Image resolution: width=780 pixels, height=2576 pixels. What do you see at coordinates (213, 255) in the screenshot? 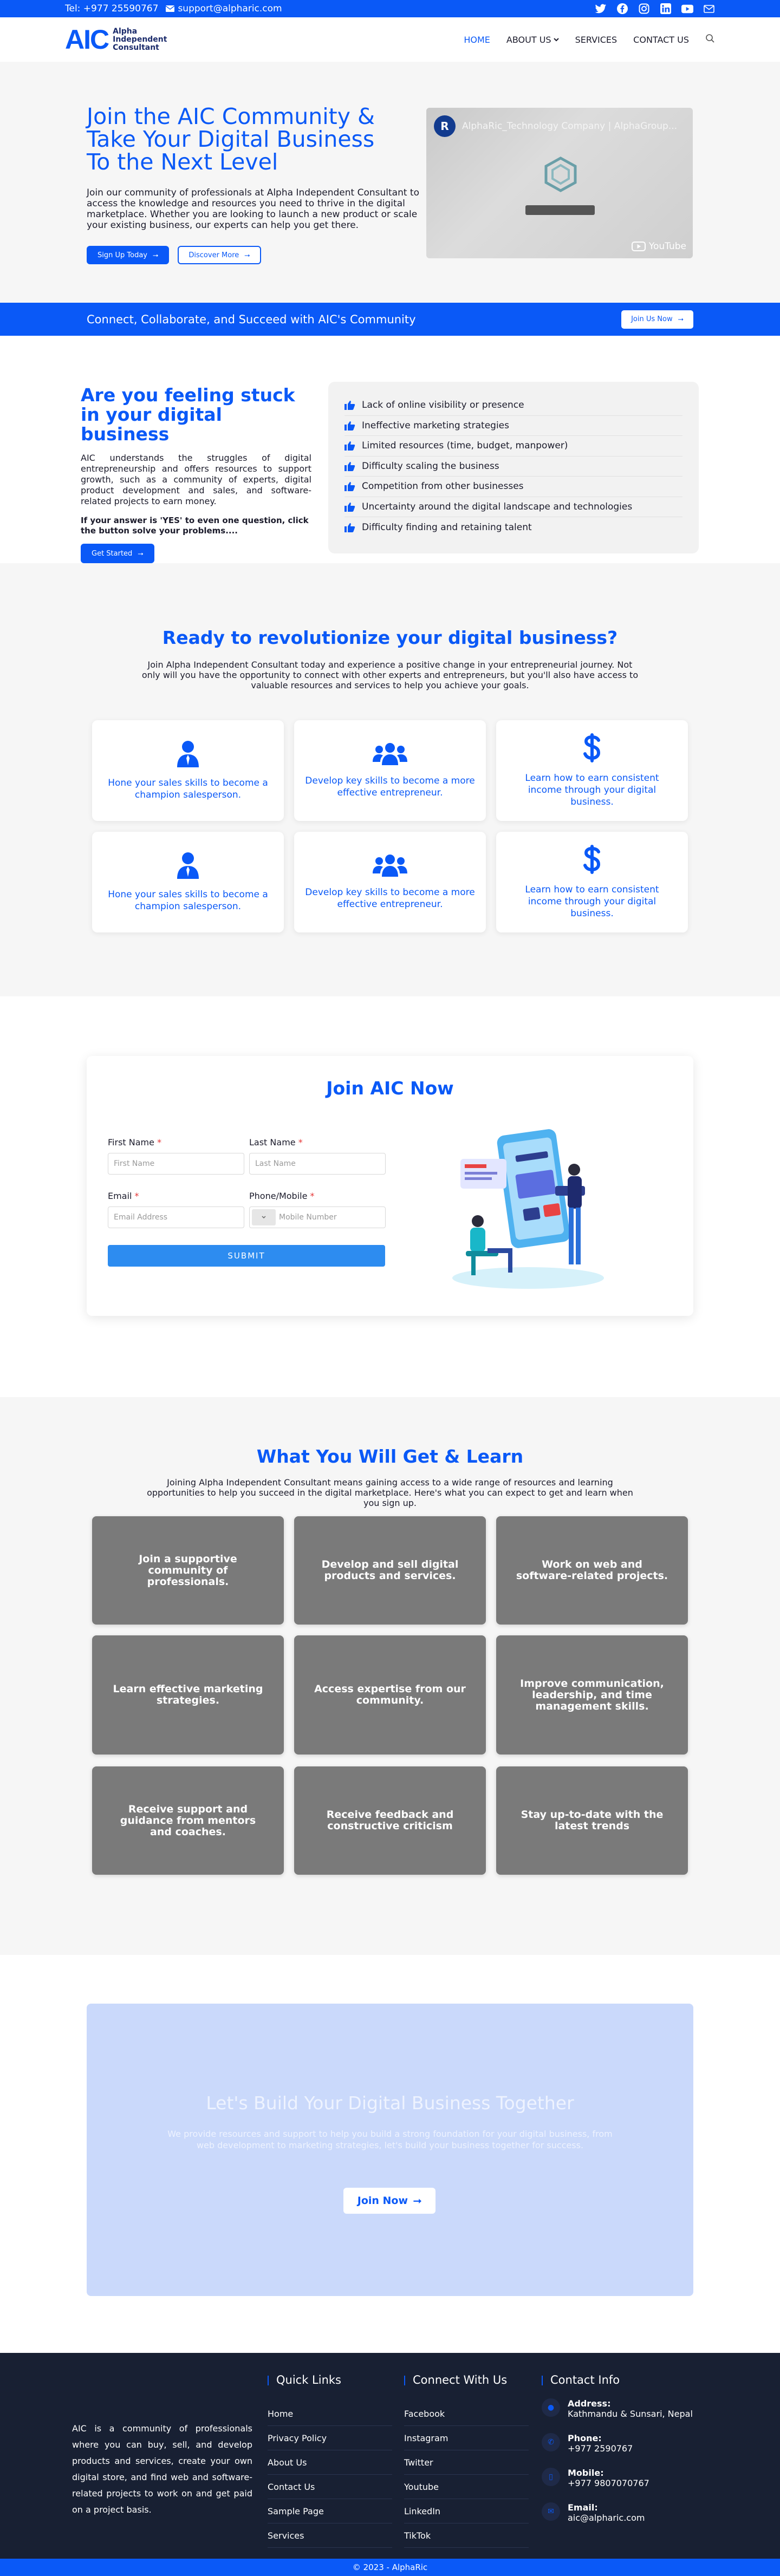
I see `discover-more-label: Discover More` at bounding box center [213, 255].